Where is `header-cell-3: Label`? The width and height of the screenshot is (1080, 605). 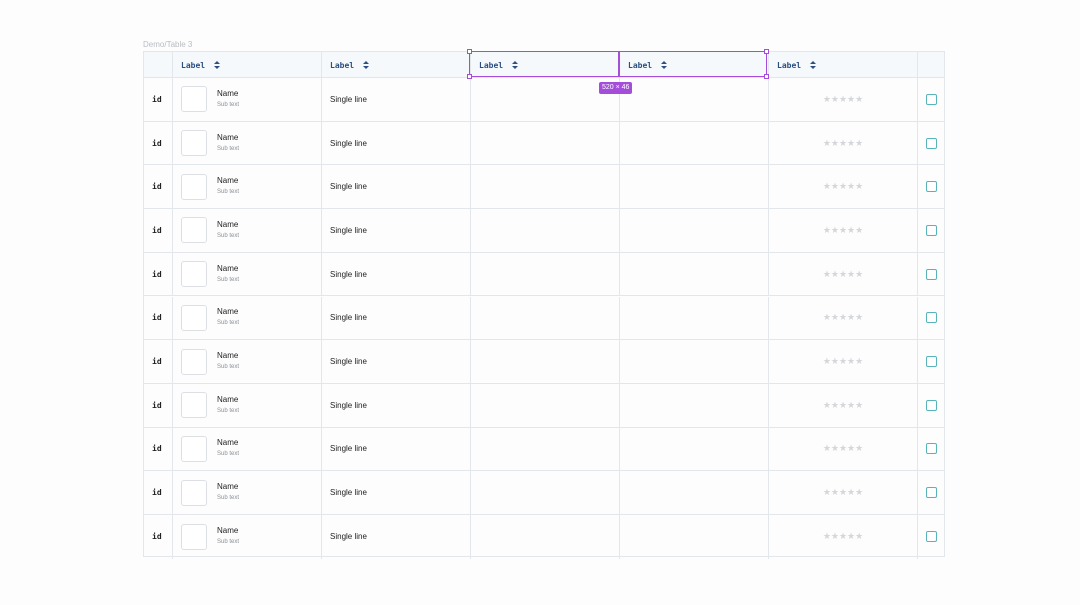 header-cell-3: Label is located at coordinates (545, 65).